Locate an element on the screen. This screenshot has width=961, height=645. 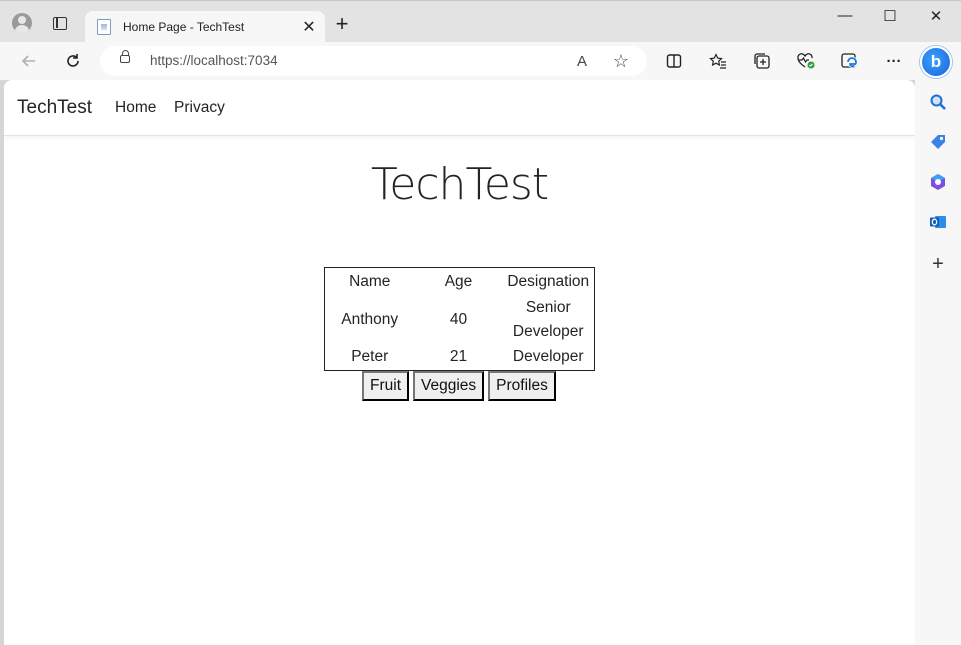
maximize-button: ☐ is located at coordinates (890, 18).